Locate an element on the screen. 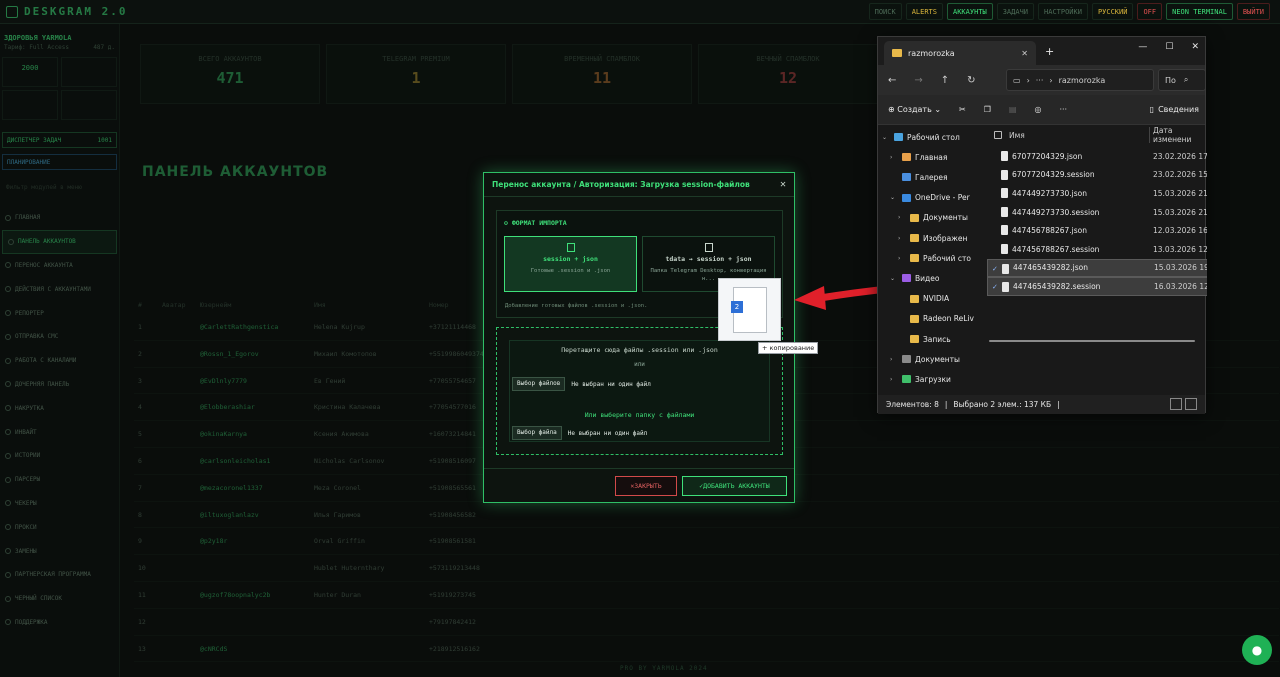 The height and width of the screenshot is (677, 1280). tree-item: Галерея is located at coordinates (918, 177).